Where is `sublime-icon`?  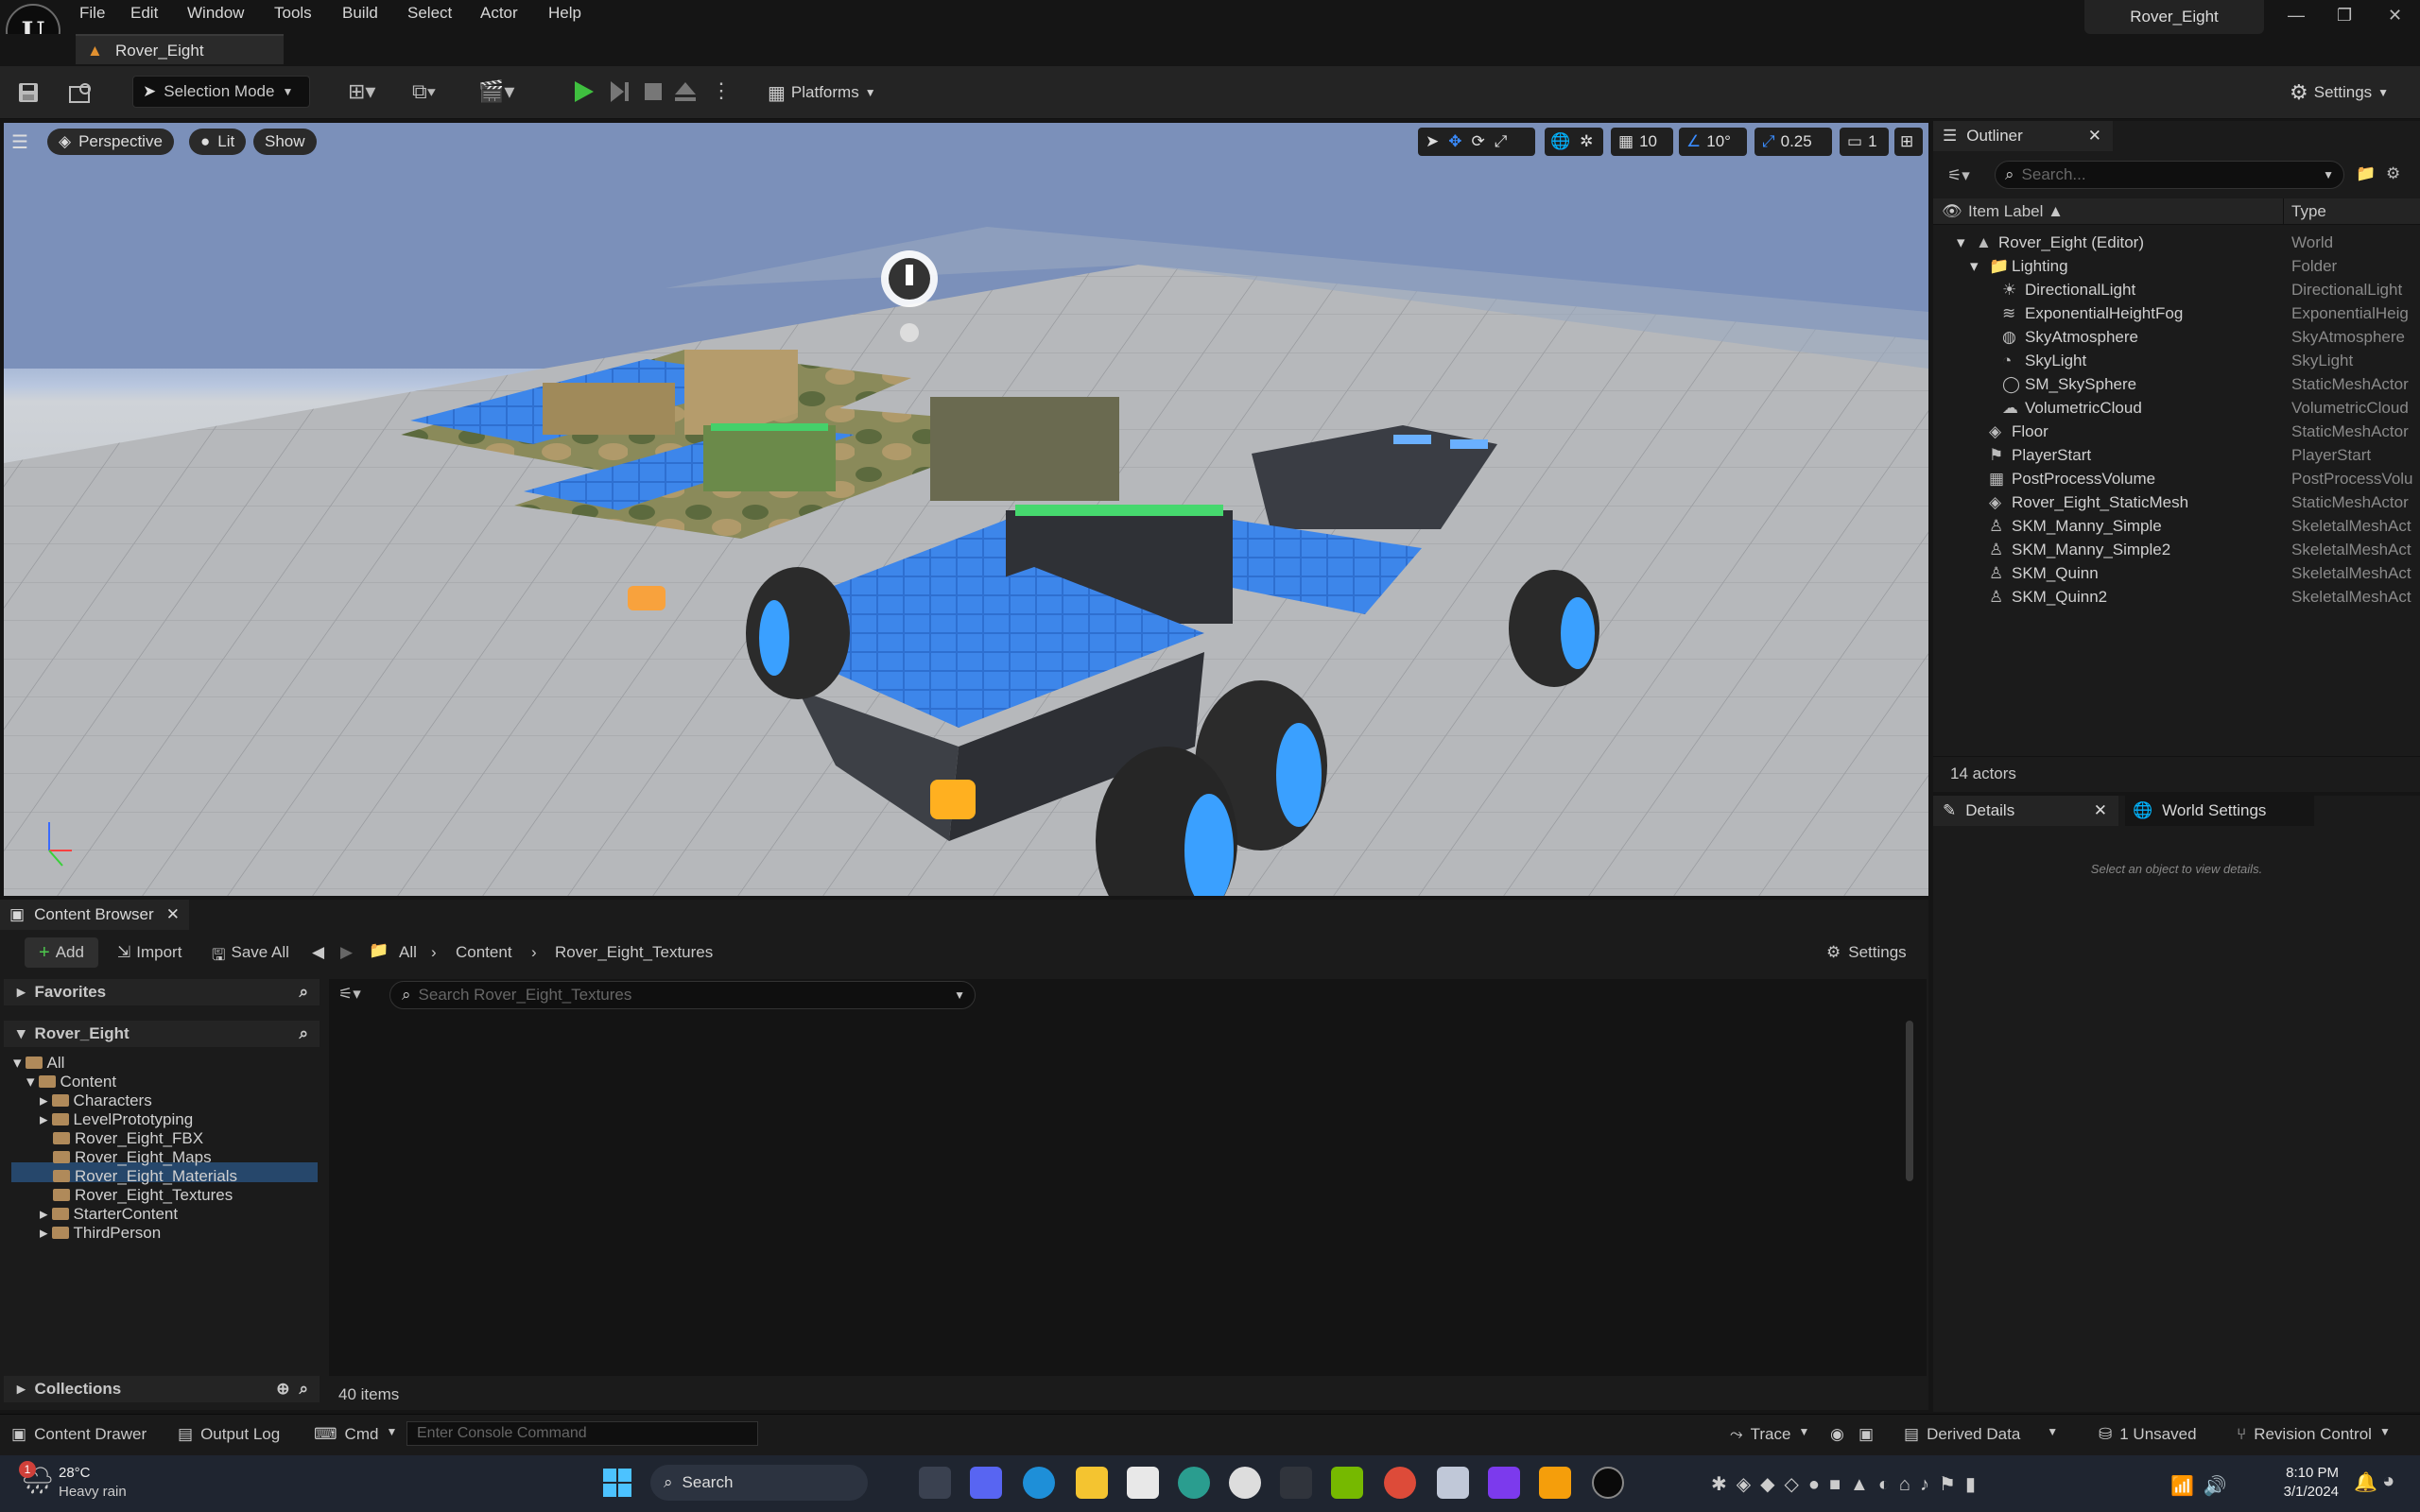 sublime-icon is located at coordinates (1555, 1483).